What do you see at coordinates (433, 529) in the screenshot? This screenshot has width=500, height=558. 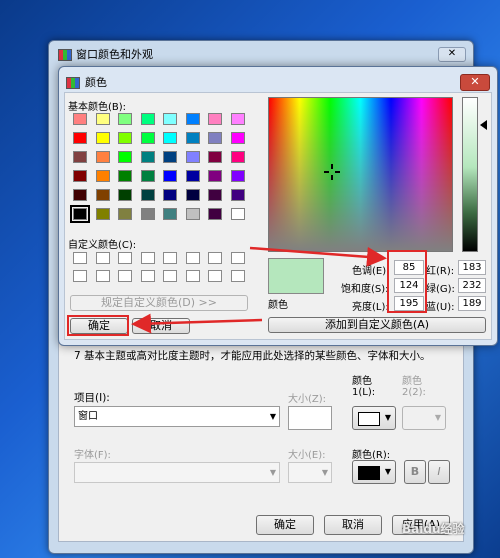 I see `watermark: Baidu经验` at bounding box center [433, 529].